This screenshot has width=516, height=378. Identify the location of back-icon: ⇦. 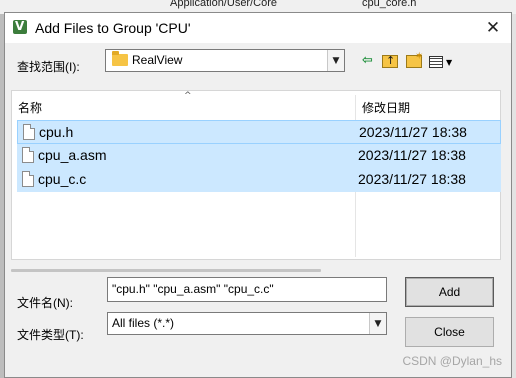
(367, 61).